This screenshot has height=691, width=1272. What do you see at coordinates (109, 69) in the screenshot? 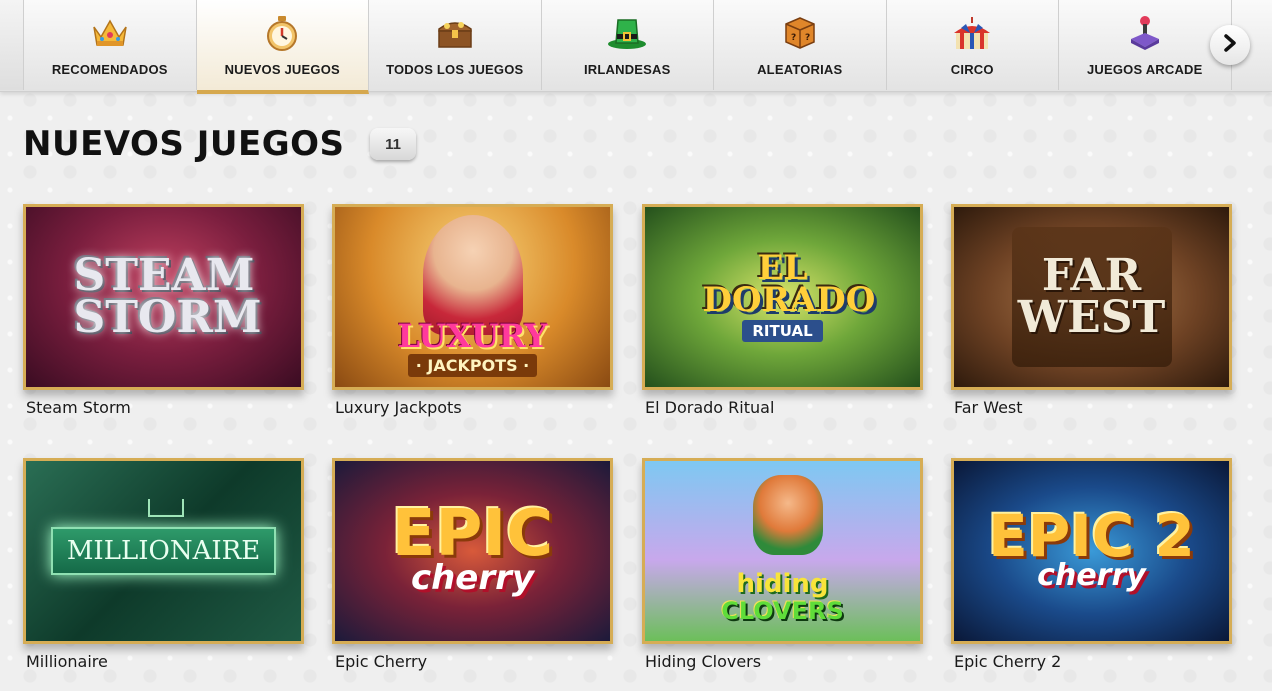
I see `tab-label: RECOMENDADOS` at bounding box center [109, 69].